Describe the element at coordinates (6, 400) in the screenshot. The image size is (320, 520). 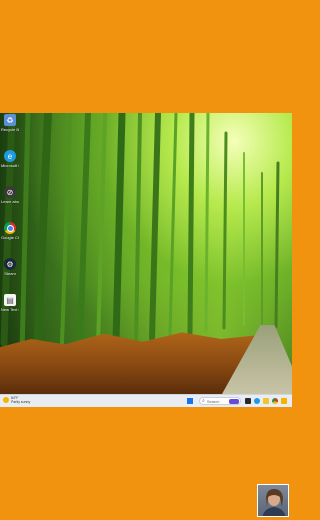
I see `sun-icon` at that location.